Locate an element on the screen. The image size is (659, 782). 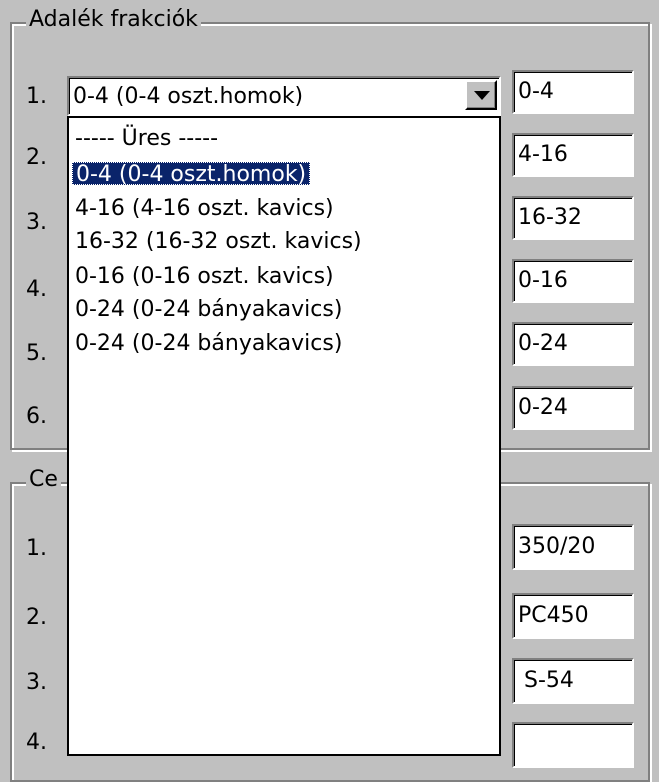
row-number-2: 2. is located at coordinates (36, 157).